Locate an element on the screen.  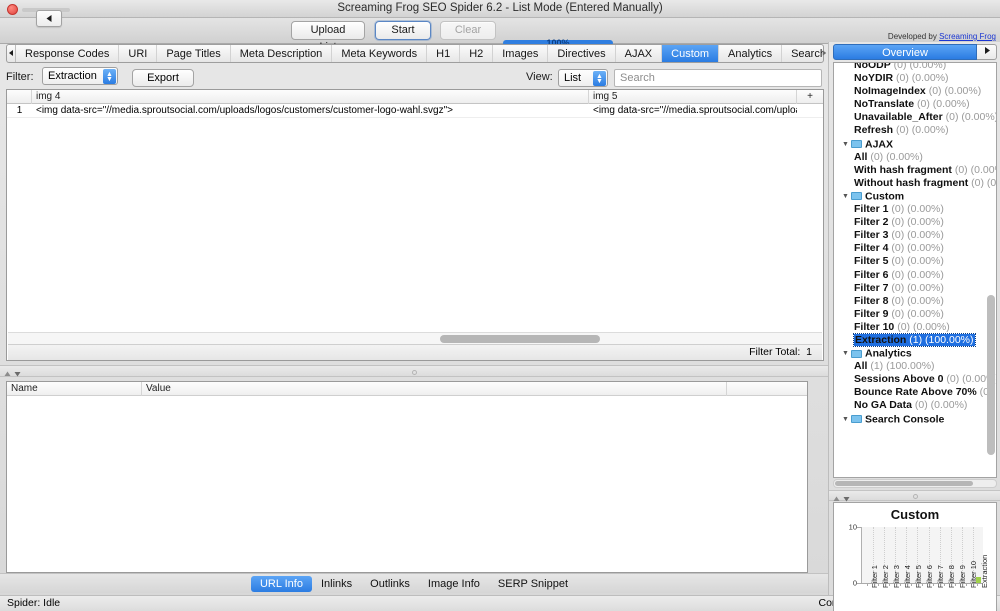
screaming-frog-link: Screaming Frog is located at coordinates (967, 36).